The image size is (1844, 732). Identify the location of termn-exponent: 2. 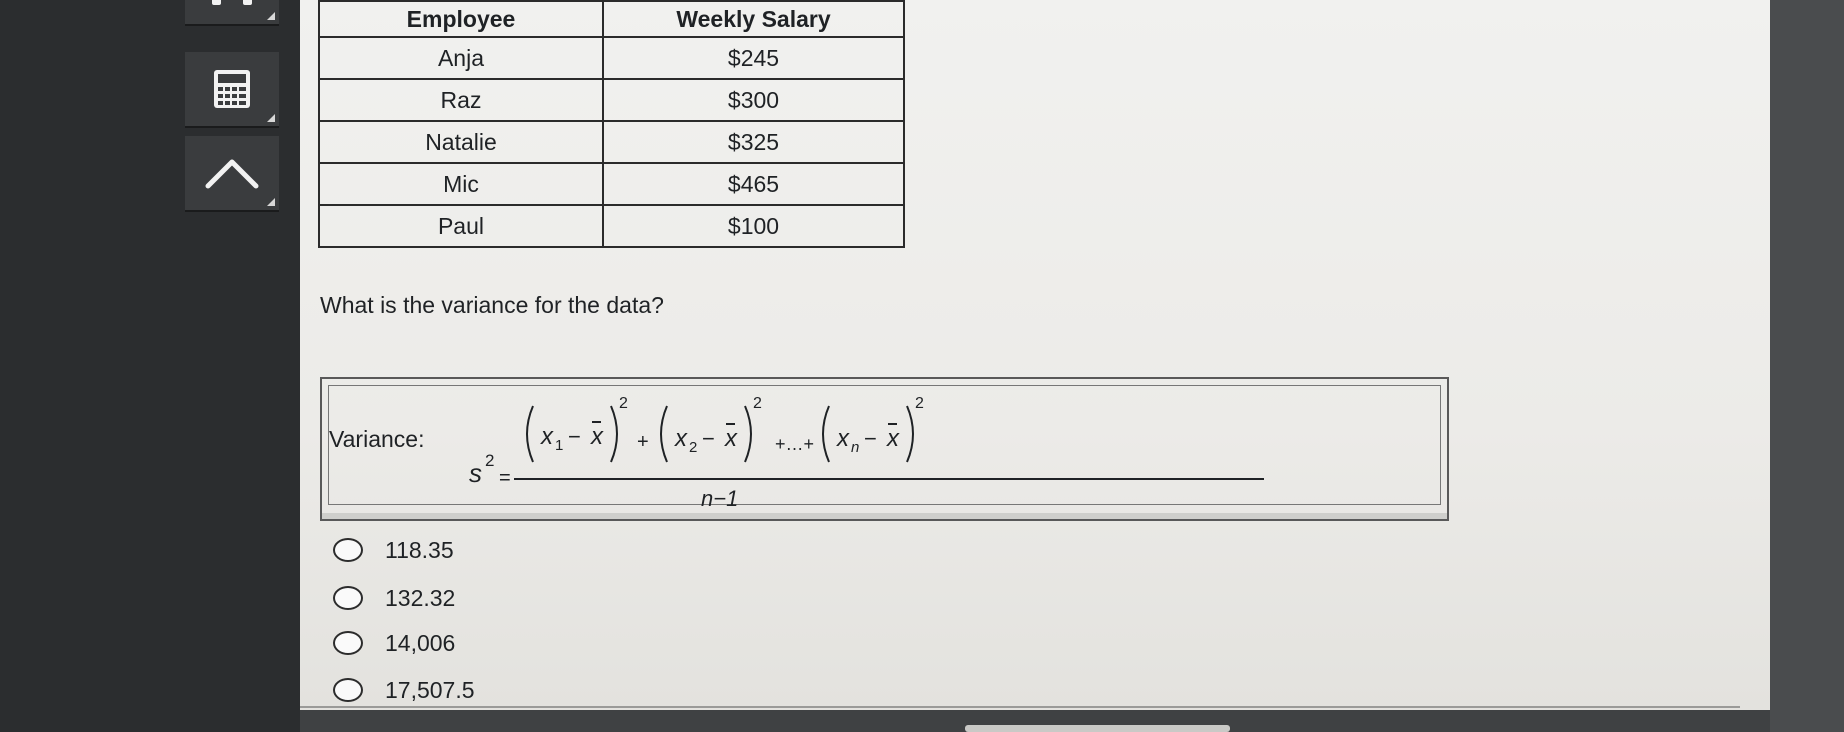
(919, 403).